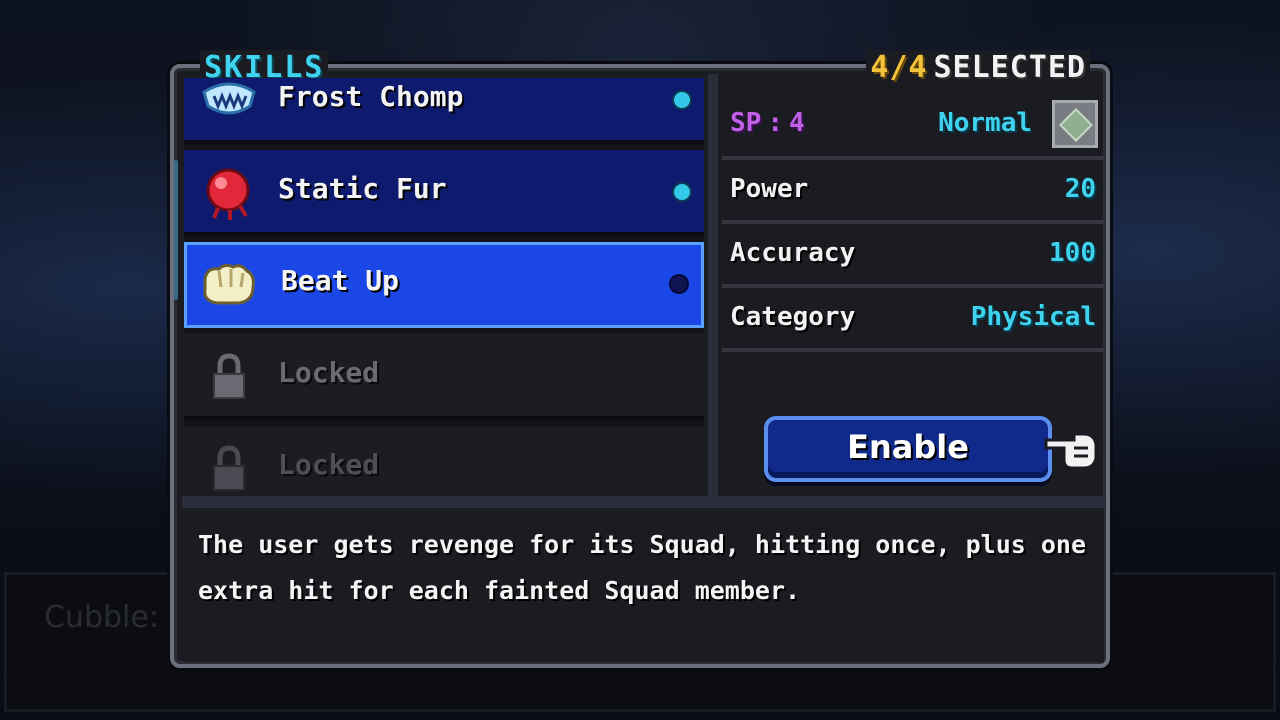  I want to click on pointing-hand-icon, so click(1071, 451).